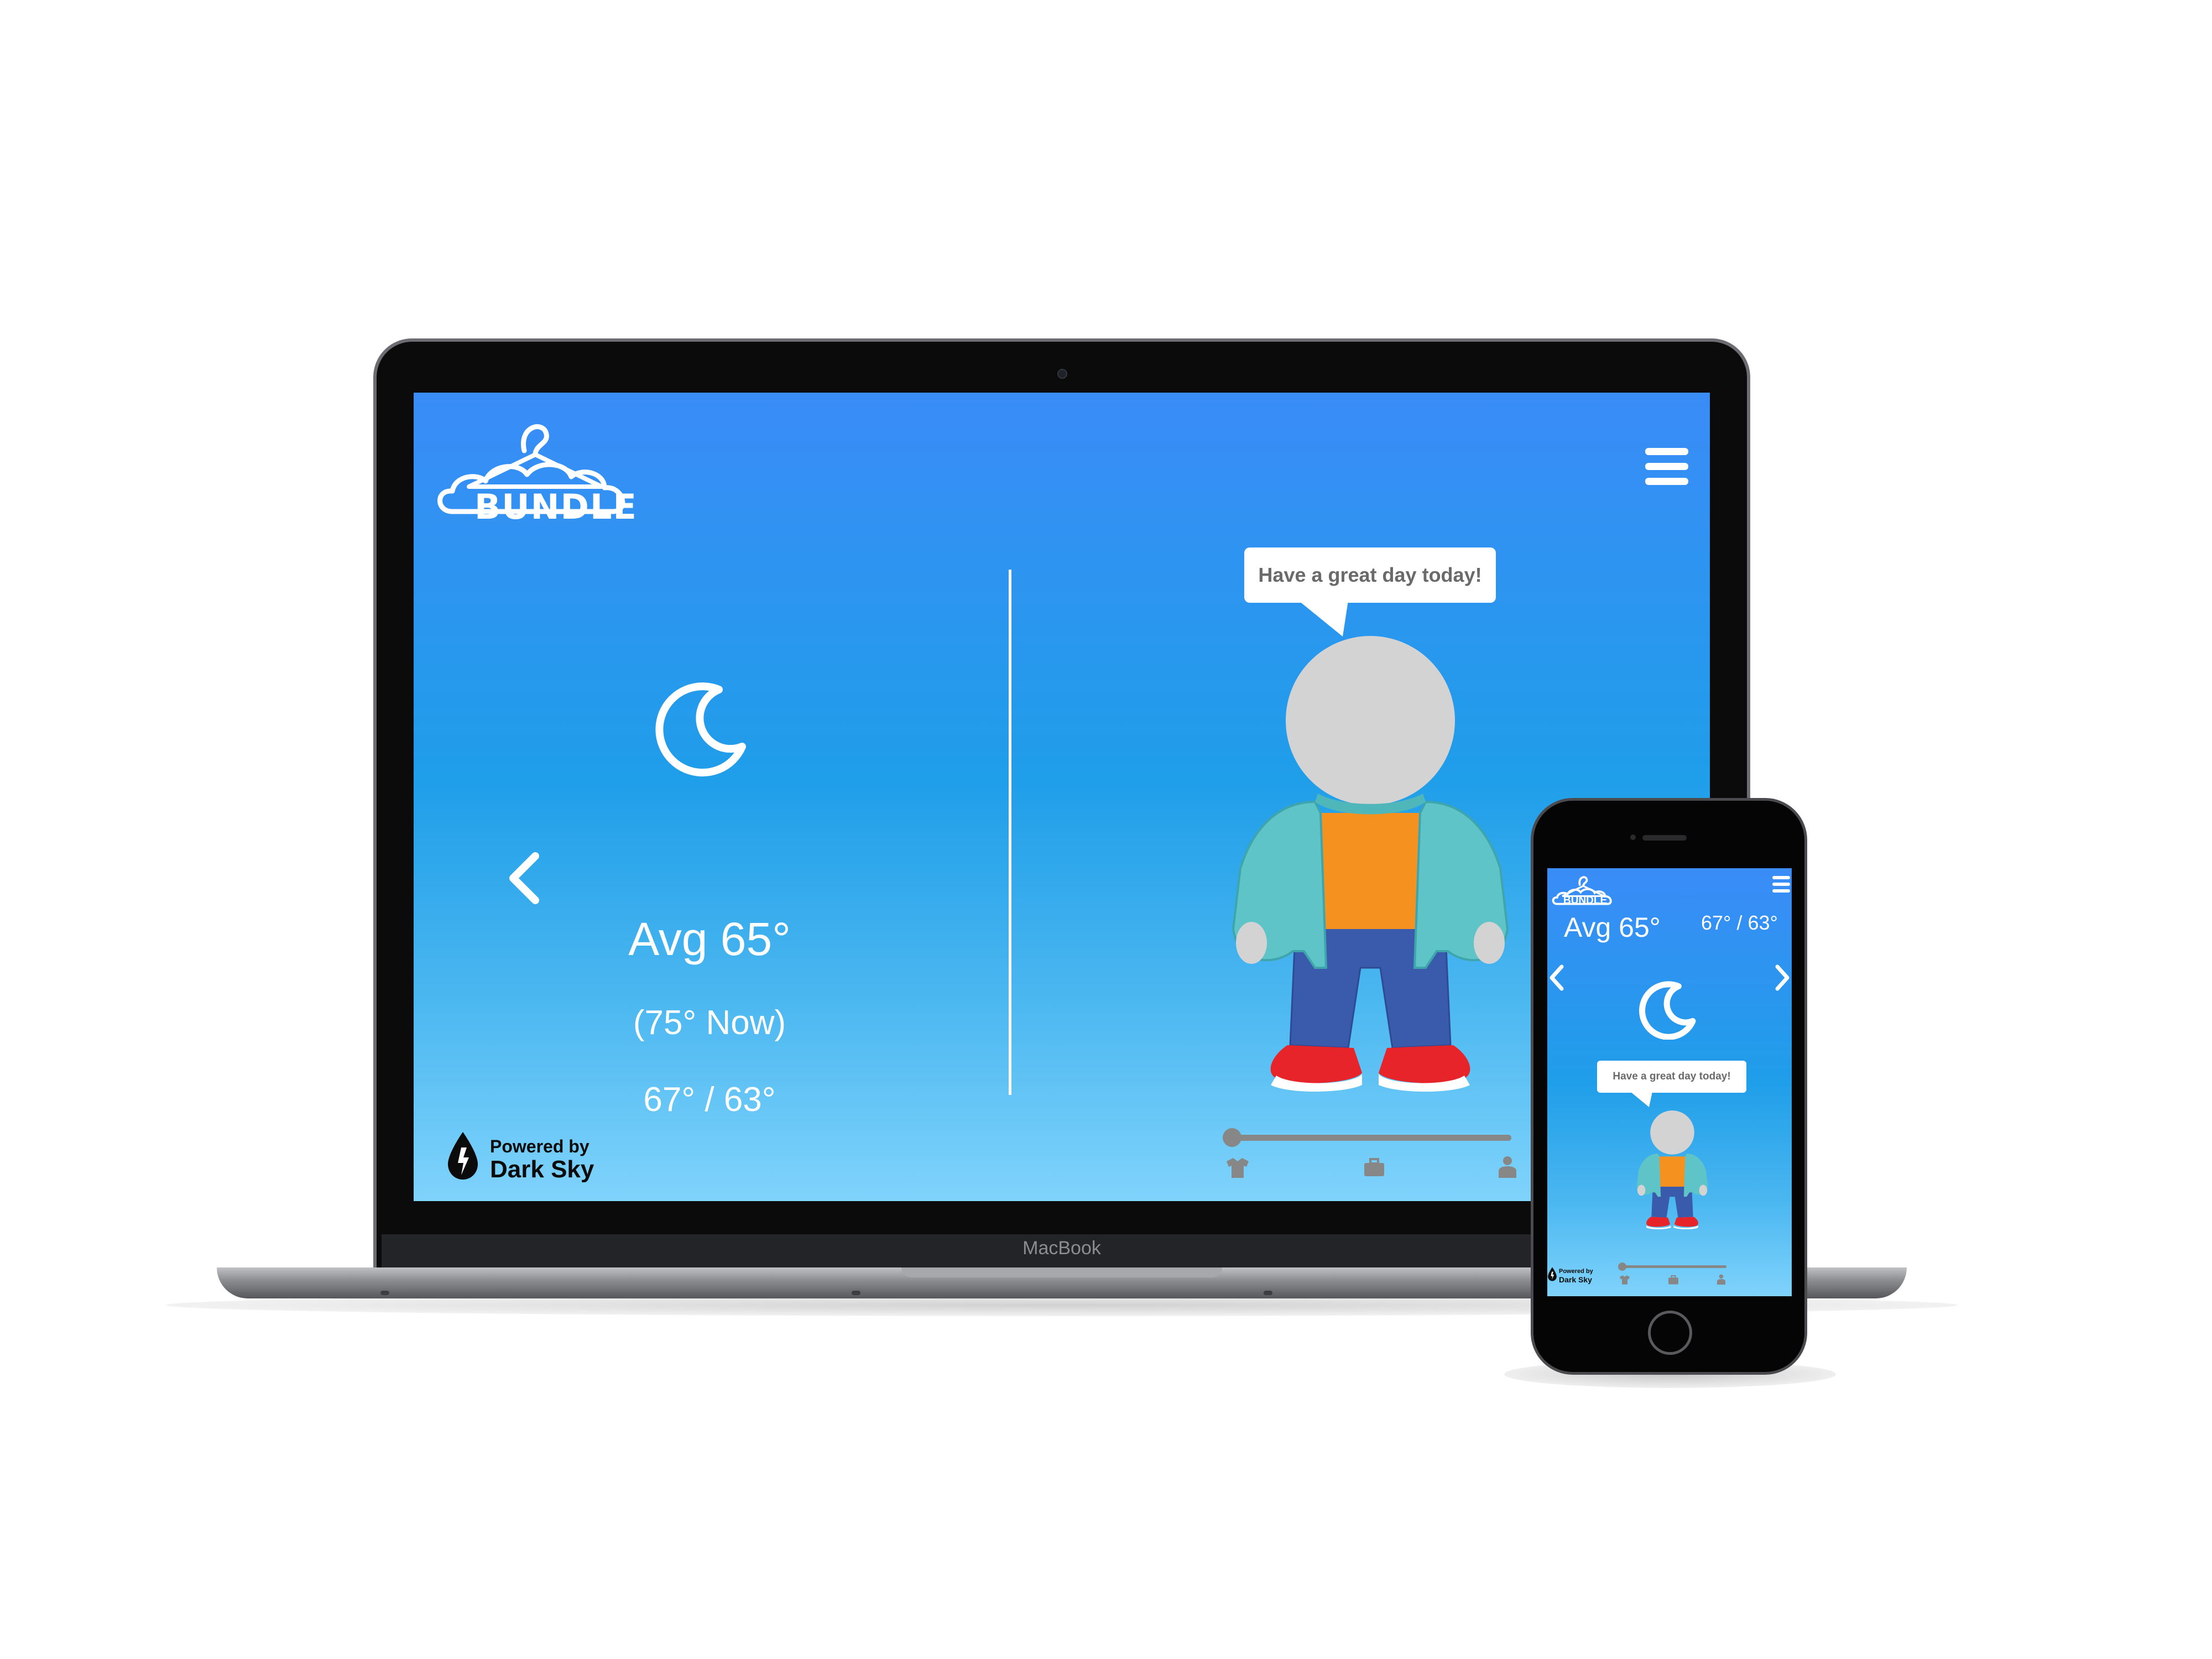  What do you see at coordinates (1576, 1280) in the screenshot?
I see `phone-dark-sky-label: Dark Sky` at bounding box center [1576, 1280].